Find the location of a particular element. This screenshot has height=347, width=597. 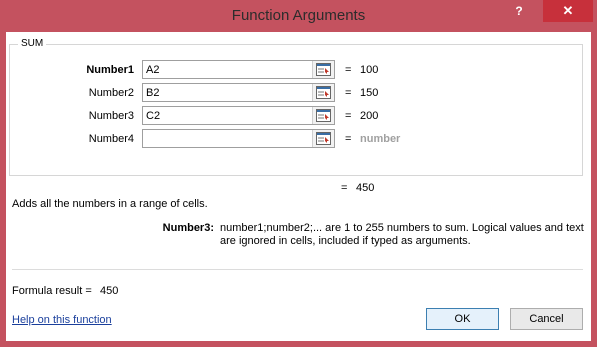

arg-help-name: Number3: is located at coordinates (188, 228).